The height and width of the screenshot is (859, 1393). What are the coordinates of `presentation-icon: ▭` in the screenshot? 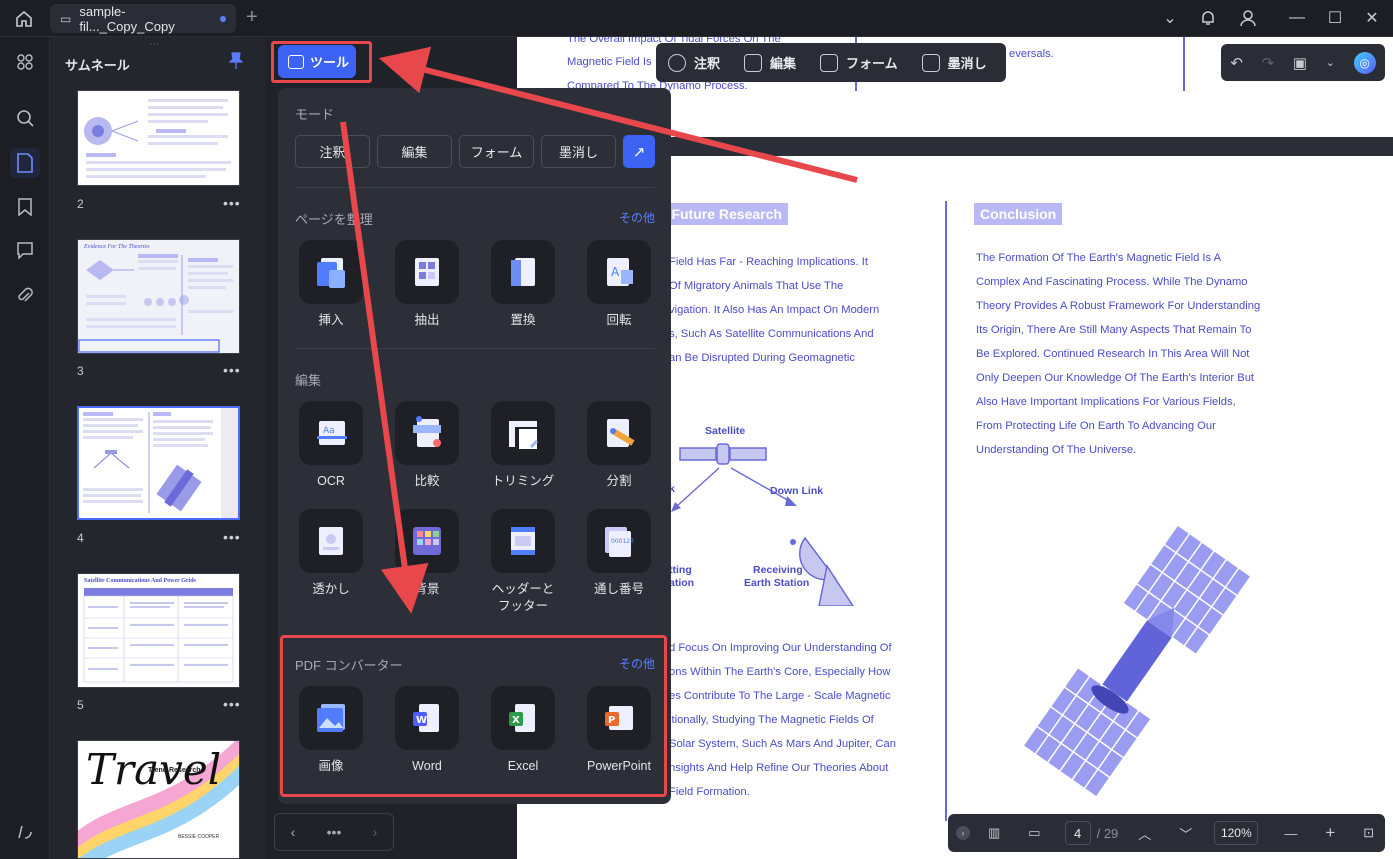 It's located at (1034, 833).